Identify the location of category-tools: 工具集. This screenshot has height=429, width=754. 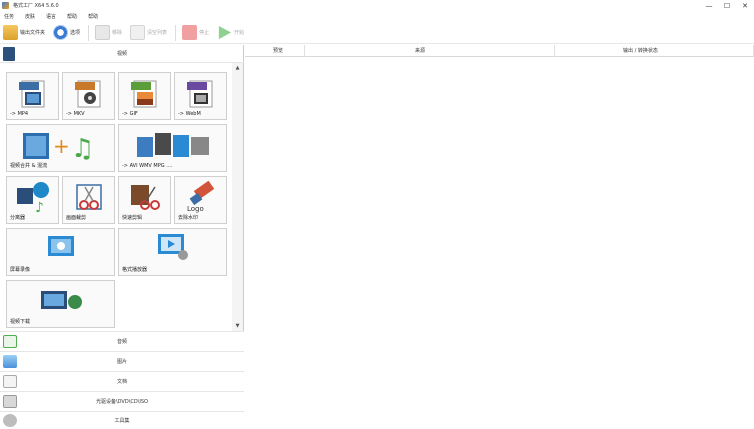
(122, 420).